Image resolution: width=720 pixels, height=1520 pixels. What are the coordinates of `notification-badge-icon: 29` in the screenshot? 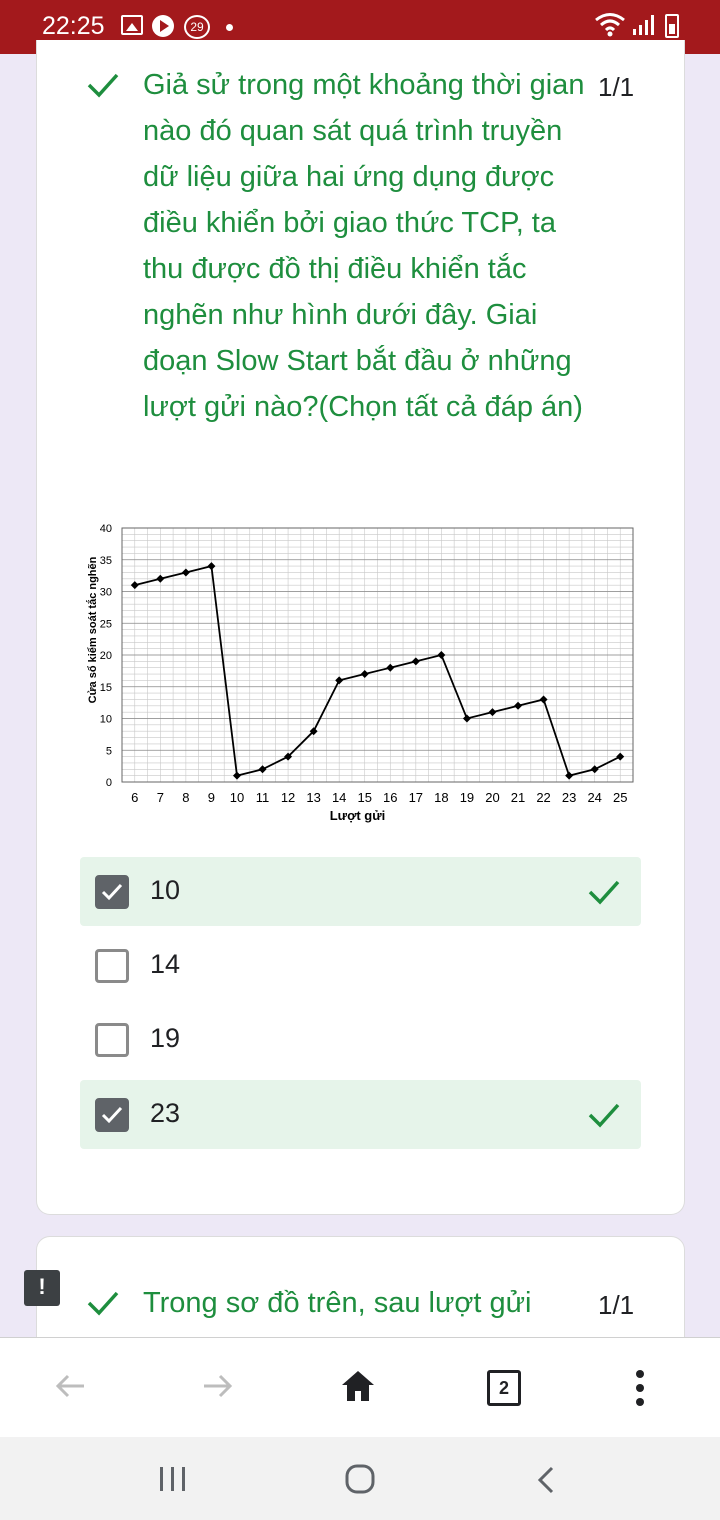 It's located at (197, 27).